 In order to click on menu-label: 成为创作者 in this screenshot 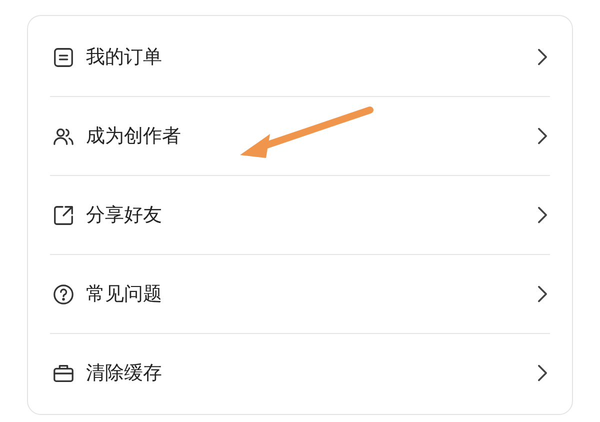, I will do `click(134, 136)`.